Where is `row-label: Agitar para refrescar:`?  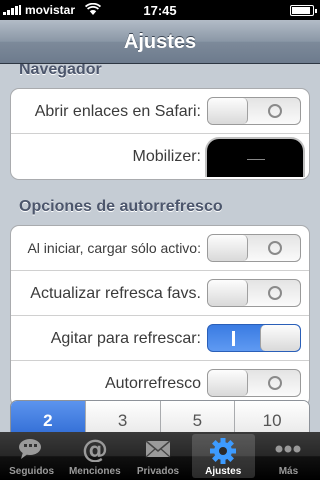 row-label: Agitar para refrescar: is located at coordinates (125, 338).